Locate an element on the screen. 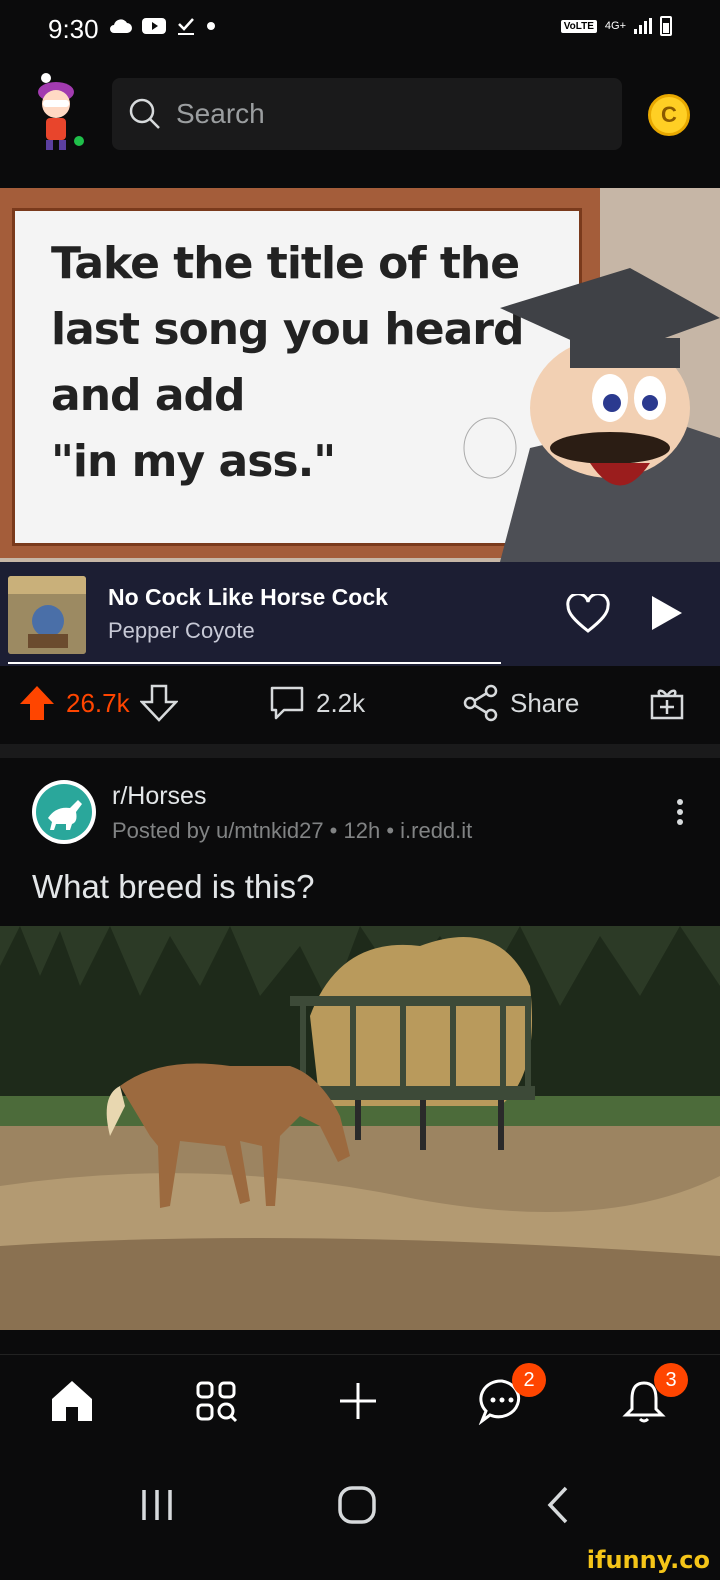 This screenshot has width=720, height=1580. network-type: 4G+ is located at coordinates (615, 26).